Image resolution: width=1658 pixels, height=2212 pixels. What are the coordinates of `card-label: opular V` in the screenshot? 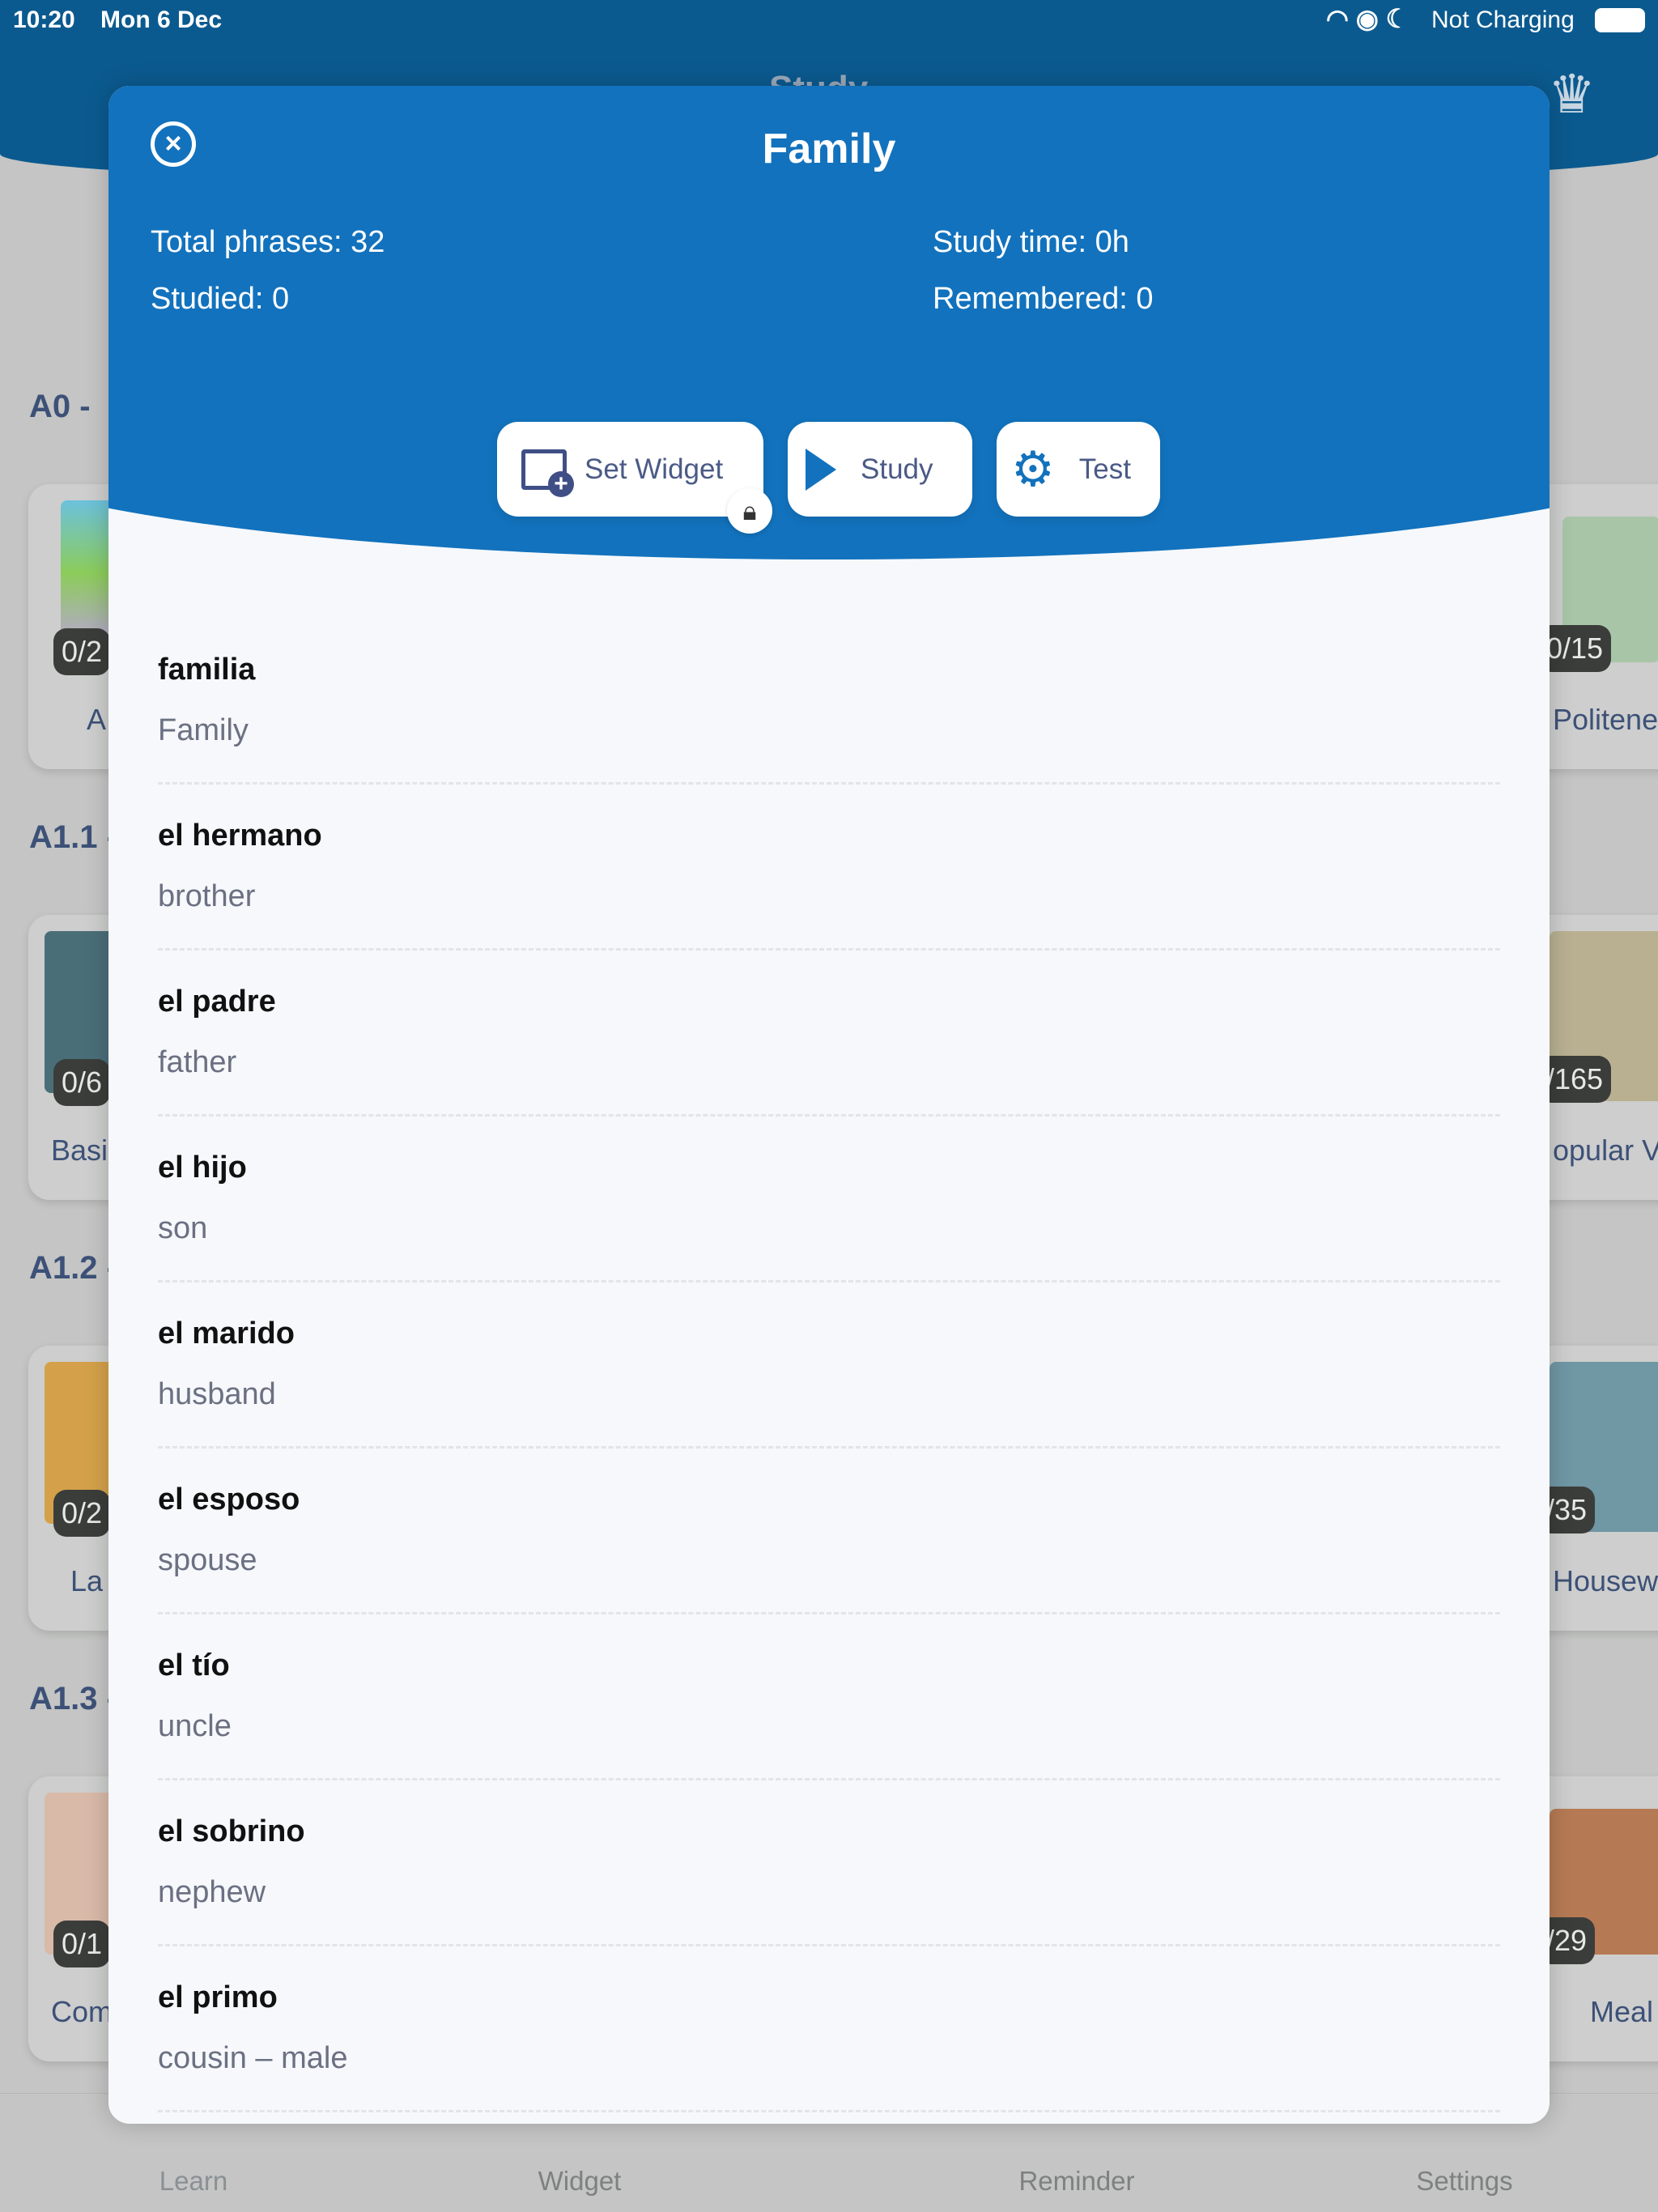 It's located at (1605, 1151).